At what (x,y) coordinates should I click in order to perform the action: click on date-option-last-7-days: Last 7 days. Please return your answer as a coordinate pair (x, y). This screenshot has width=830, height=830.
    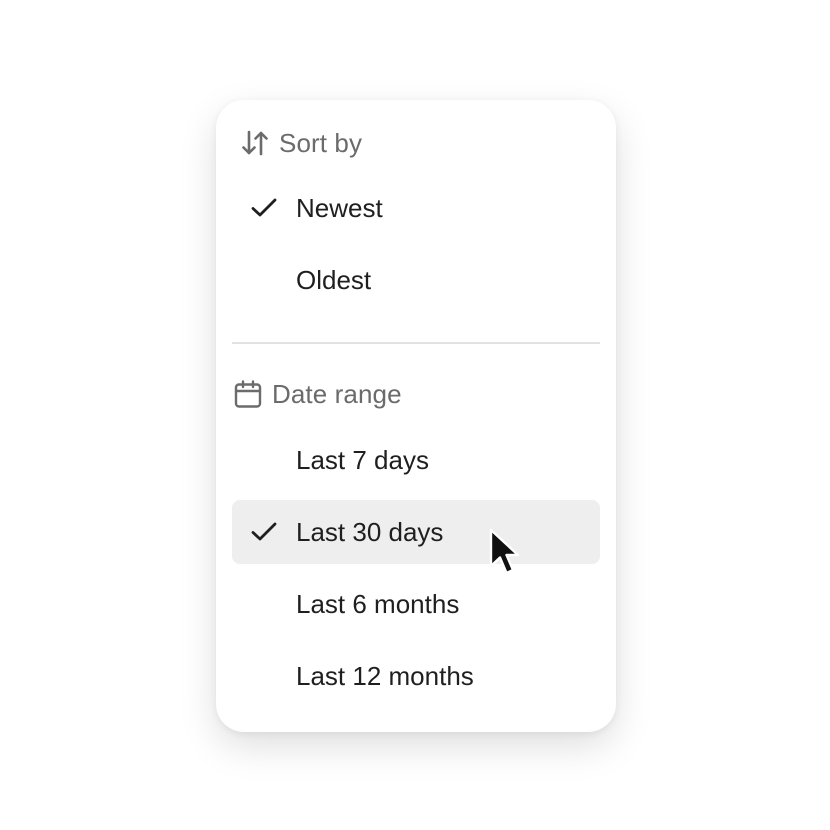
    Looking at the image, I should click on (416, 460).